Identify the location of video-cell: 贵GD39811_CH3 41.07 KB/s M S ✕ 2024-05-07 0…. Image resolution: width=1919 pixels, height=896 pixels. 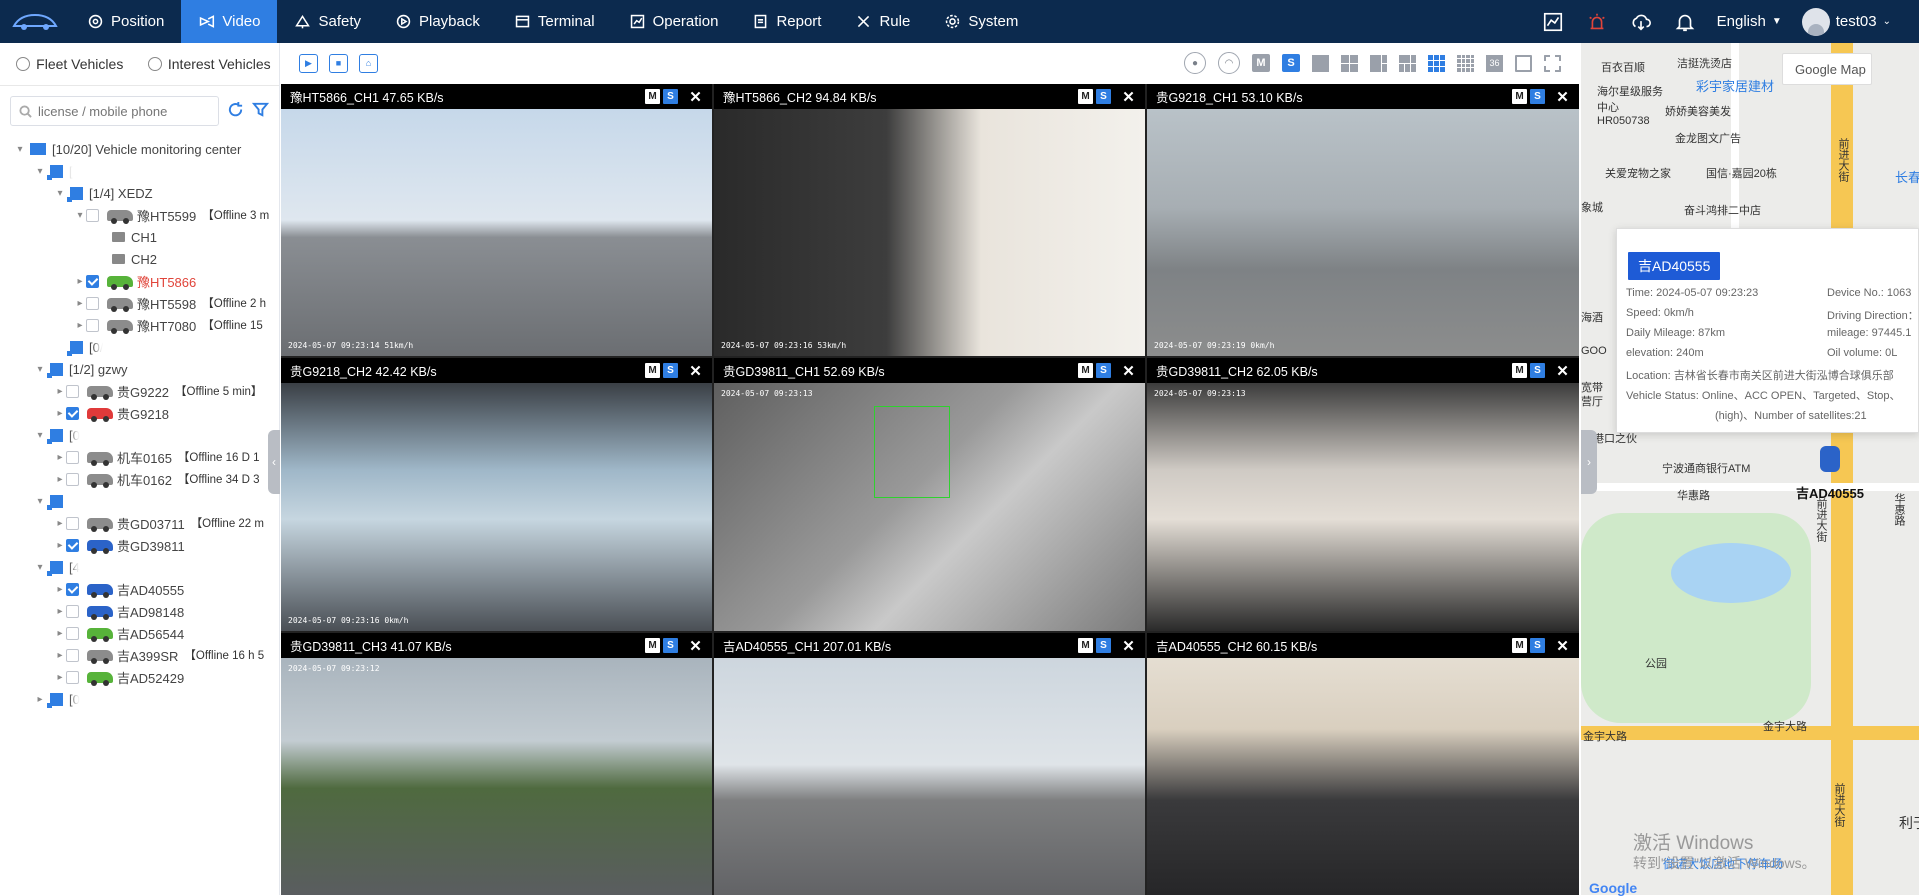
(496, 764).